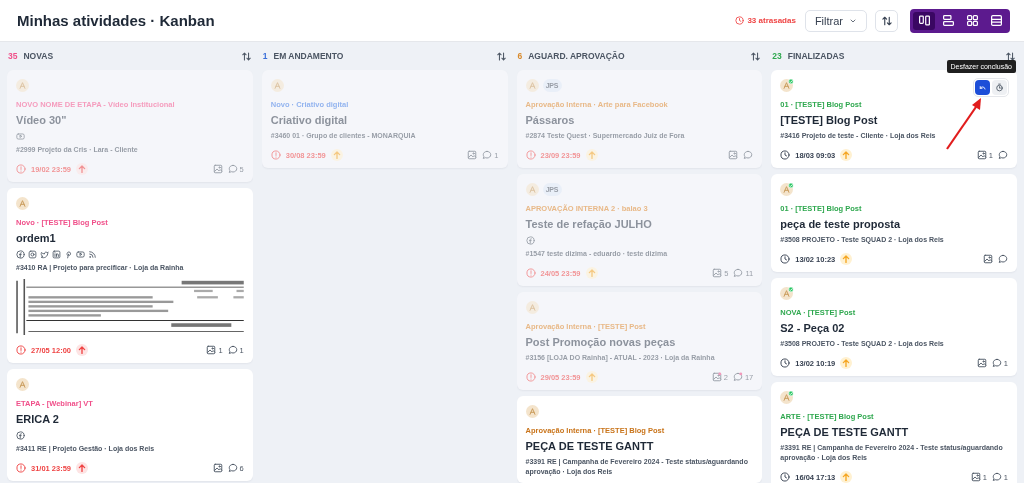 Image resolution: width=1024 pixels, height=483 pixels. Describe the element at coordinates (829, 120) in the screenshot. I see `card-title: [TESTE] Blog Post` at that location.